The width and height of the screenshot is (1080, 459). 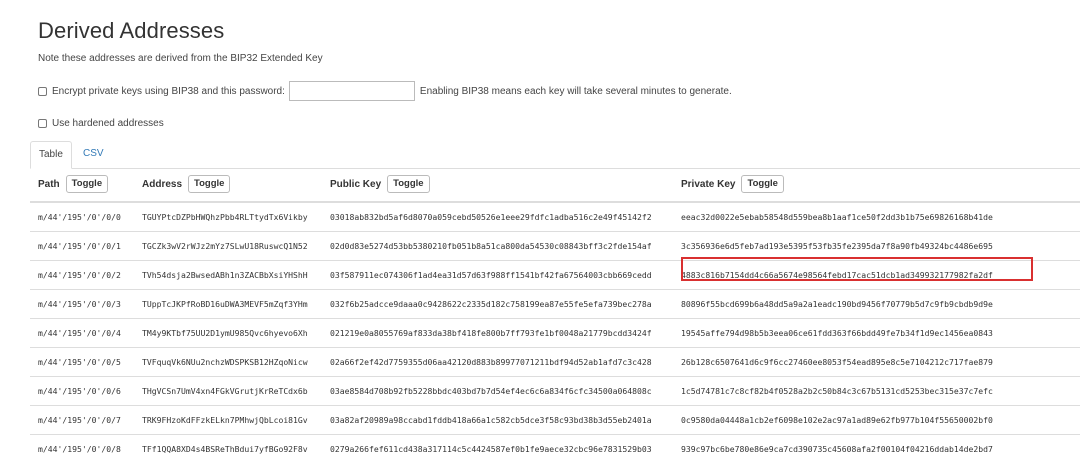 I want to click on path-cell: m/44'/195'/0'/0/6, so click(x=79, y=391).